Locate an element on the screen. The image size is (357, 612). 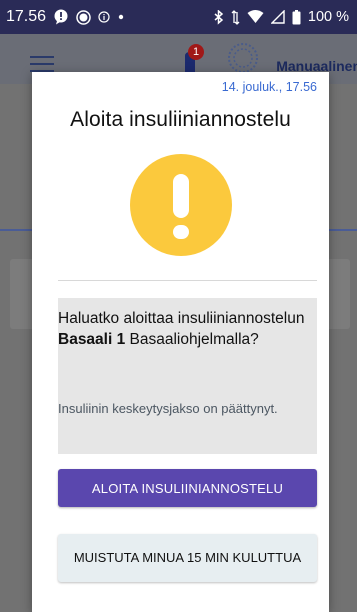
status-time: 17.56 is located at coordinates (26, 16).